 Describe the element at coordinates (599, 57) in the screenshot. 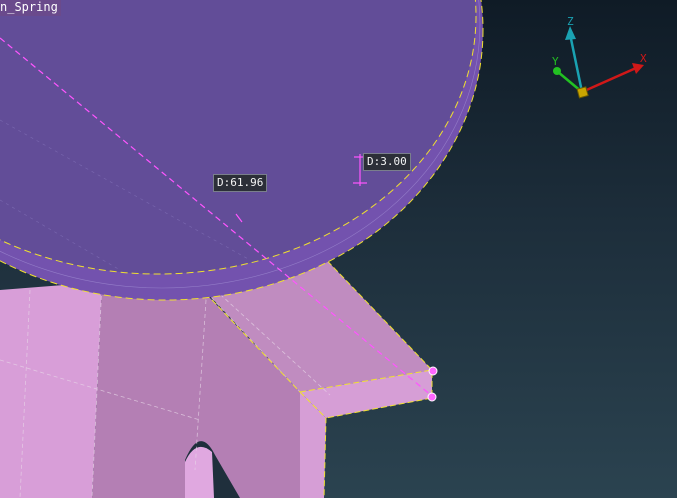

I see `orientation-triad: Z X Y` at that location.